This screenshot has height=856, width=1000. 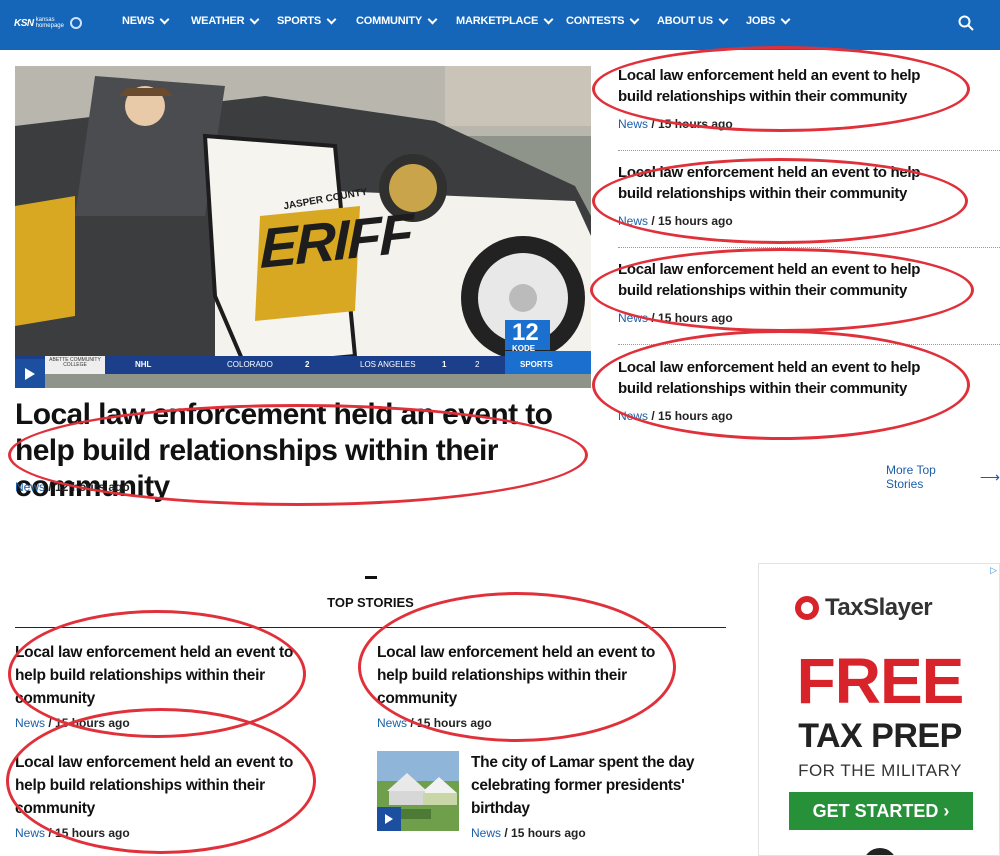 What do you see at coordinates (525, 332) in the screenshot?
I see `channel-number: 12` at bounding box center [525, 332].